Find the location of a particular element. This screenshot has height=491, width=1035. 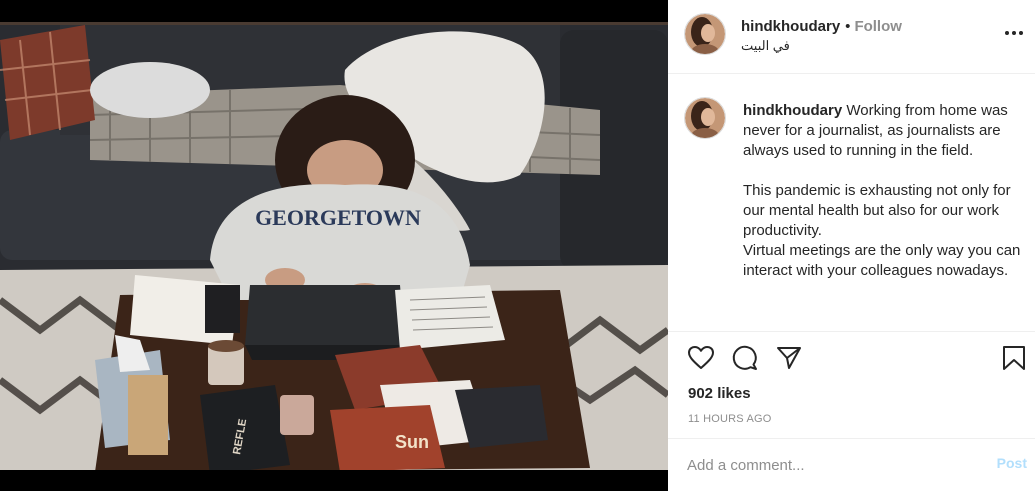

header-line: hindkhoudary • Follow is located at coordinates (821, 26).